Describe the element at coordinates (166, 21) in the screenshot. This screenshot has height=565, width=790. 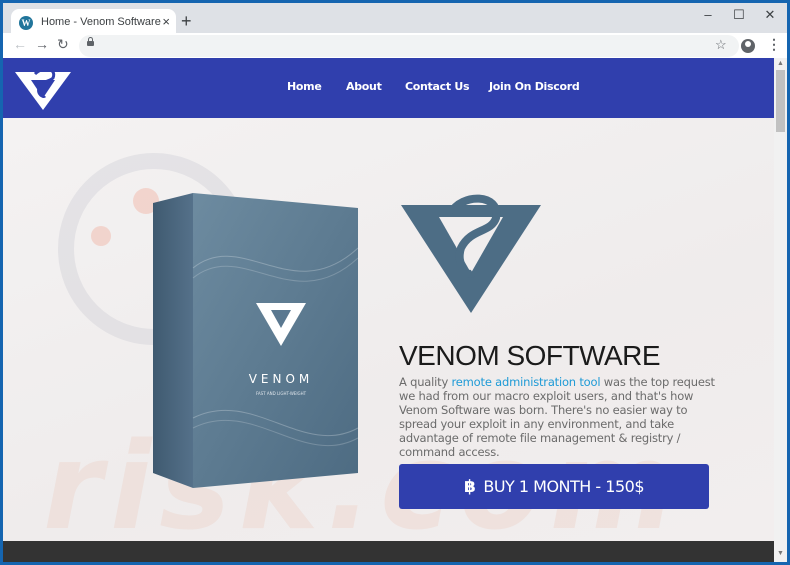
I see `tab-close-icon: ×` at that location.